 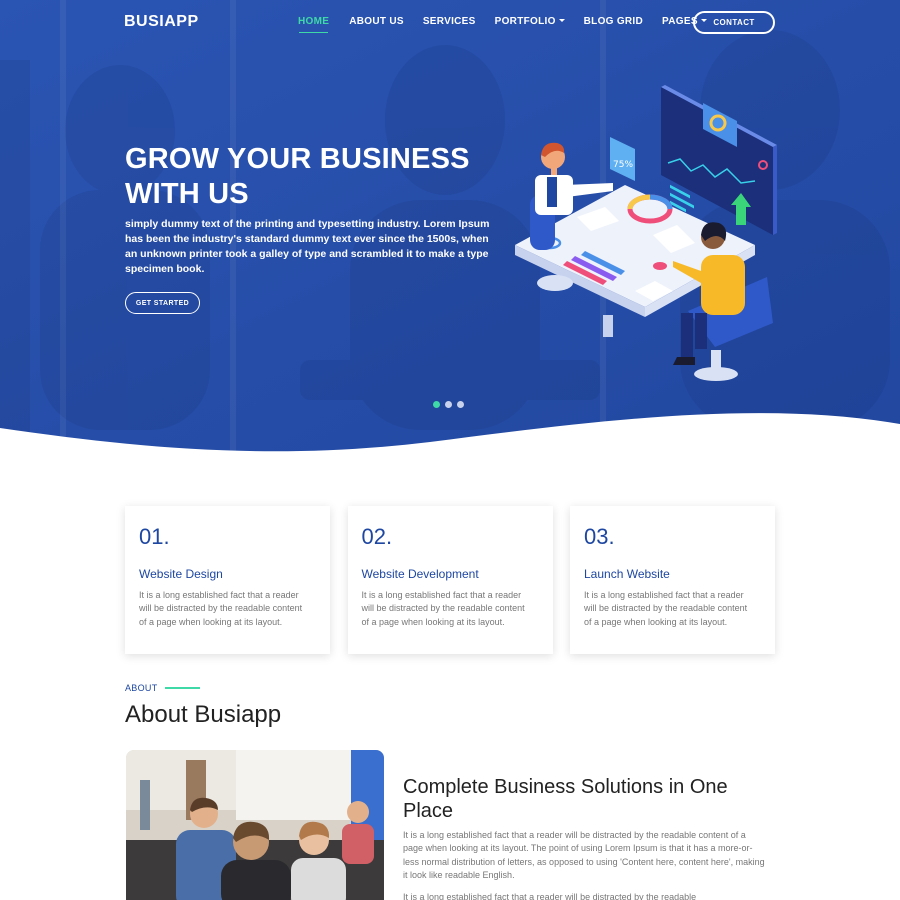 What do you see at coordinates (297, 176) in the screenshot?
I see `hero-title: GROW YOUR BUSINESS WITH US` at bounding box center [297, 176].